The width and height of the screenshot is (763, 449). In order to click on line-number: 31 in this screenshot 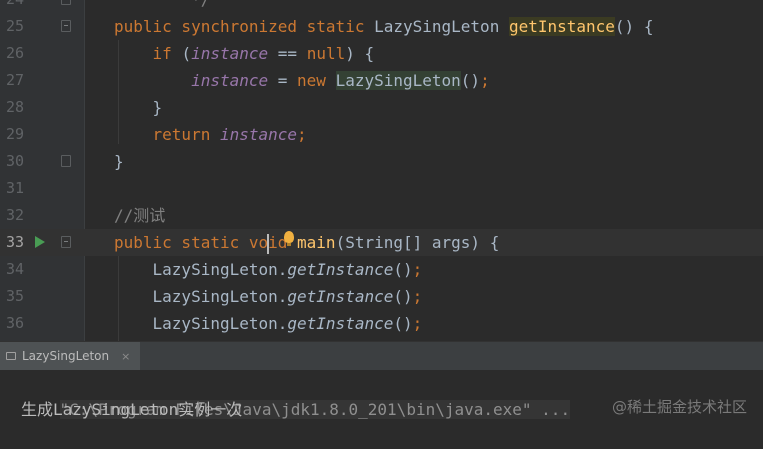, I will do `click(14, 188)`.